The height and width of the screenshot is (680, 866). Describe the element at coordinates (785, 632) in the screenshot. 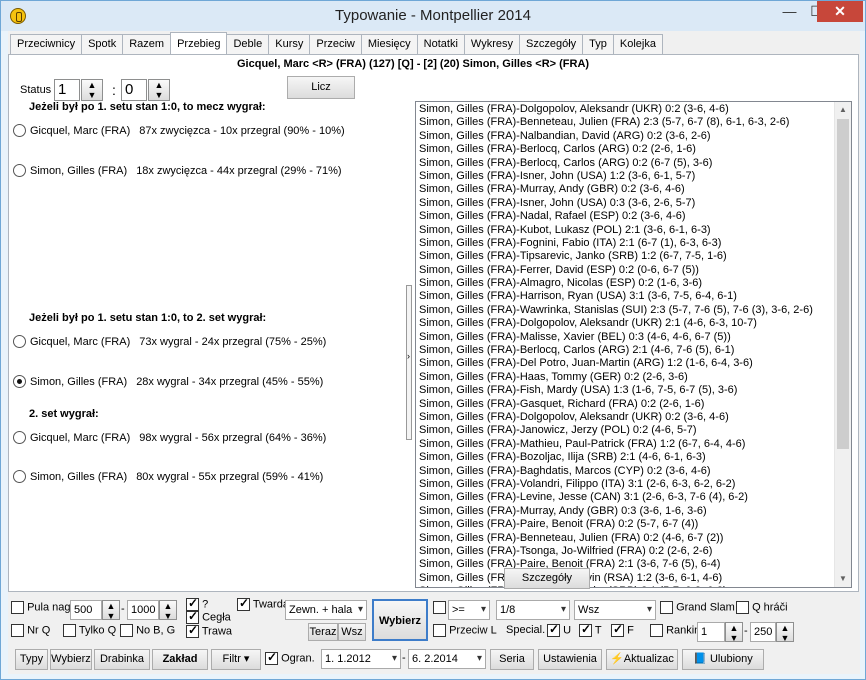

I see `rank-max-stepper: ▲ ▼` at that location.